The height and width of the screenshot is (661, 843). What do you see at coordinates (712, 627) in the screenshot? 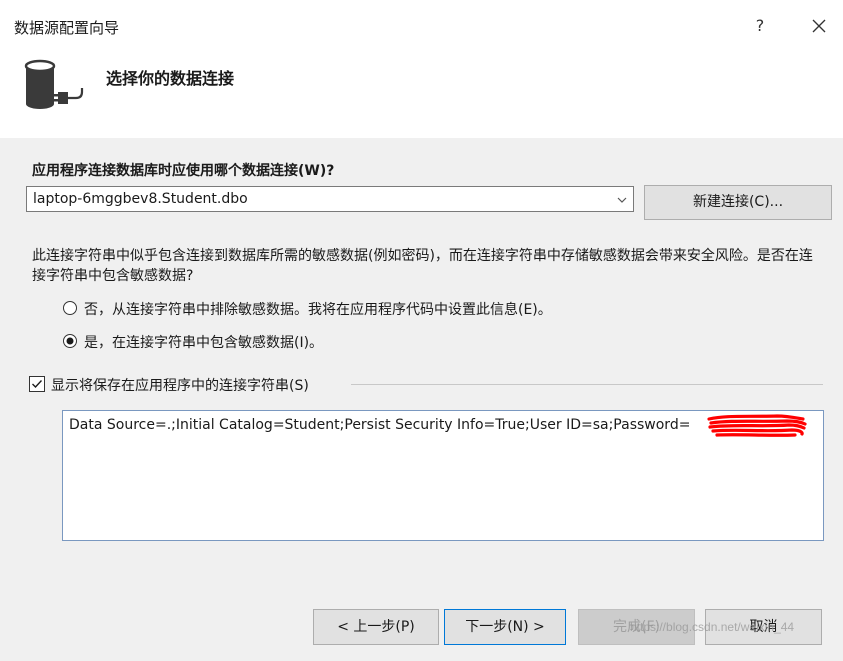
I see `watermark-text: https://blog.csdn.net/weixin_44` at bounding box center [712, 627].